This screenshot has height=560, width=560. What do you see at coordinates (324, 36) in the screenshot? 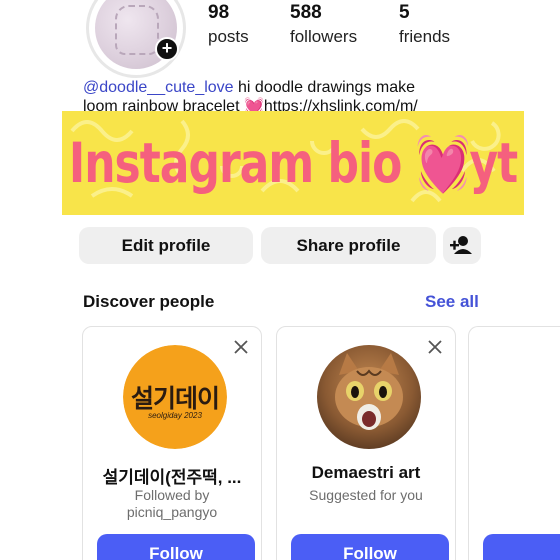
I see `followers-label: followers` at bounding box center [324, 36].